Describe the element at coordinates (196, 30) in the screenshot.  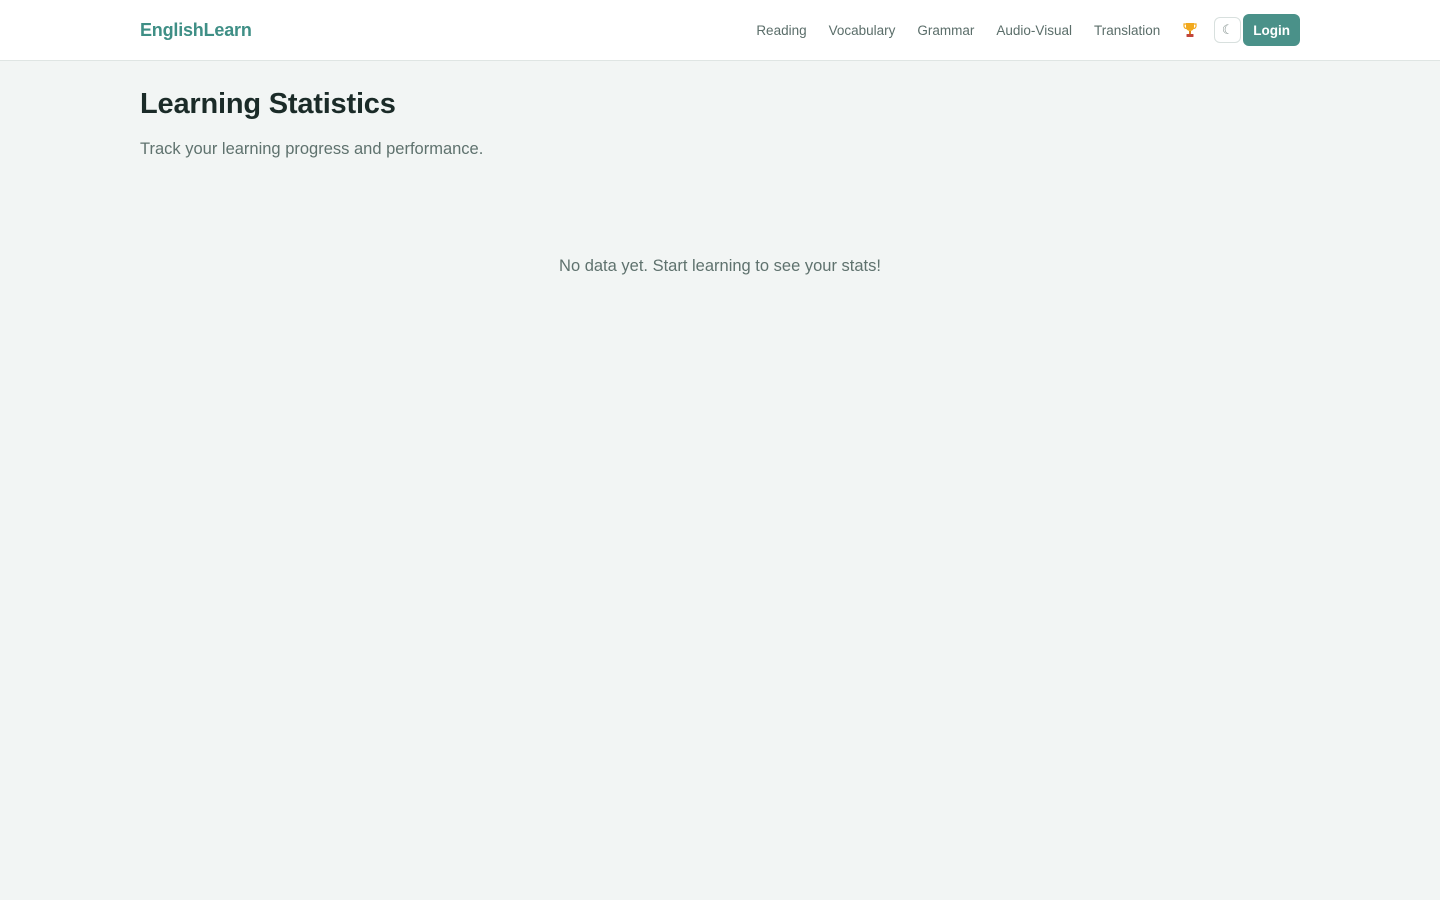
I see `brand-logo: EnglishLearn` at that location.